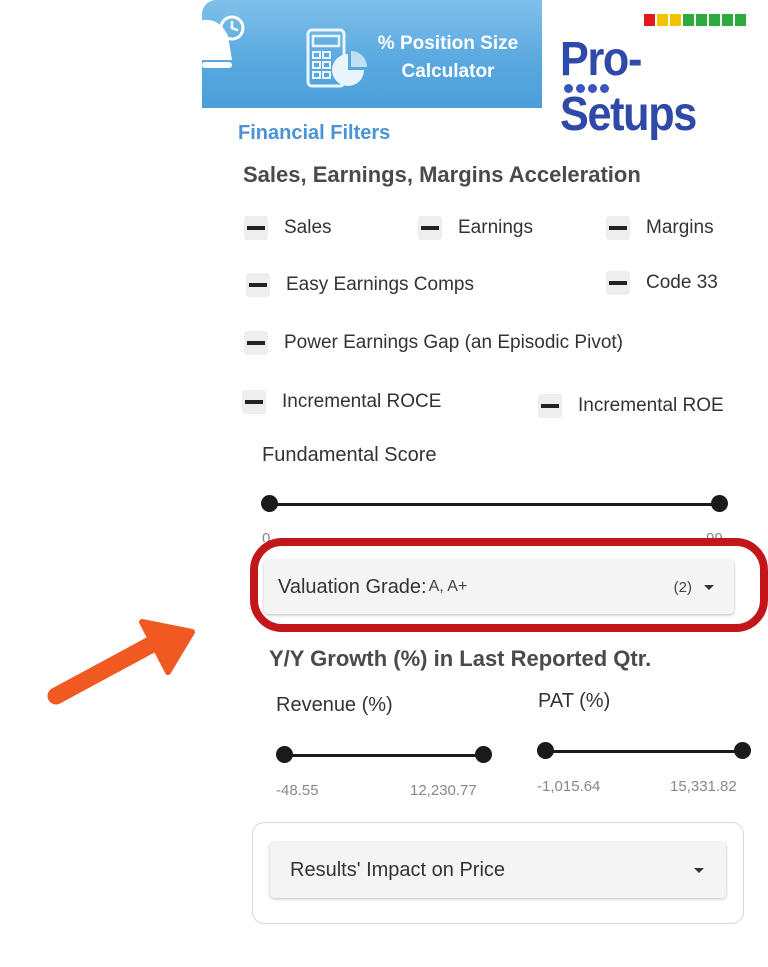  I want to click on position-size-calculator-banner: % Position Size Calculator, so click(372, 54).